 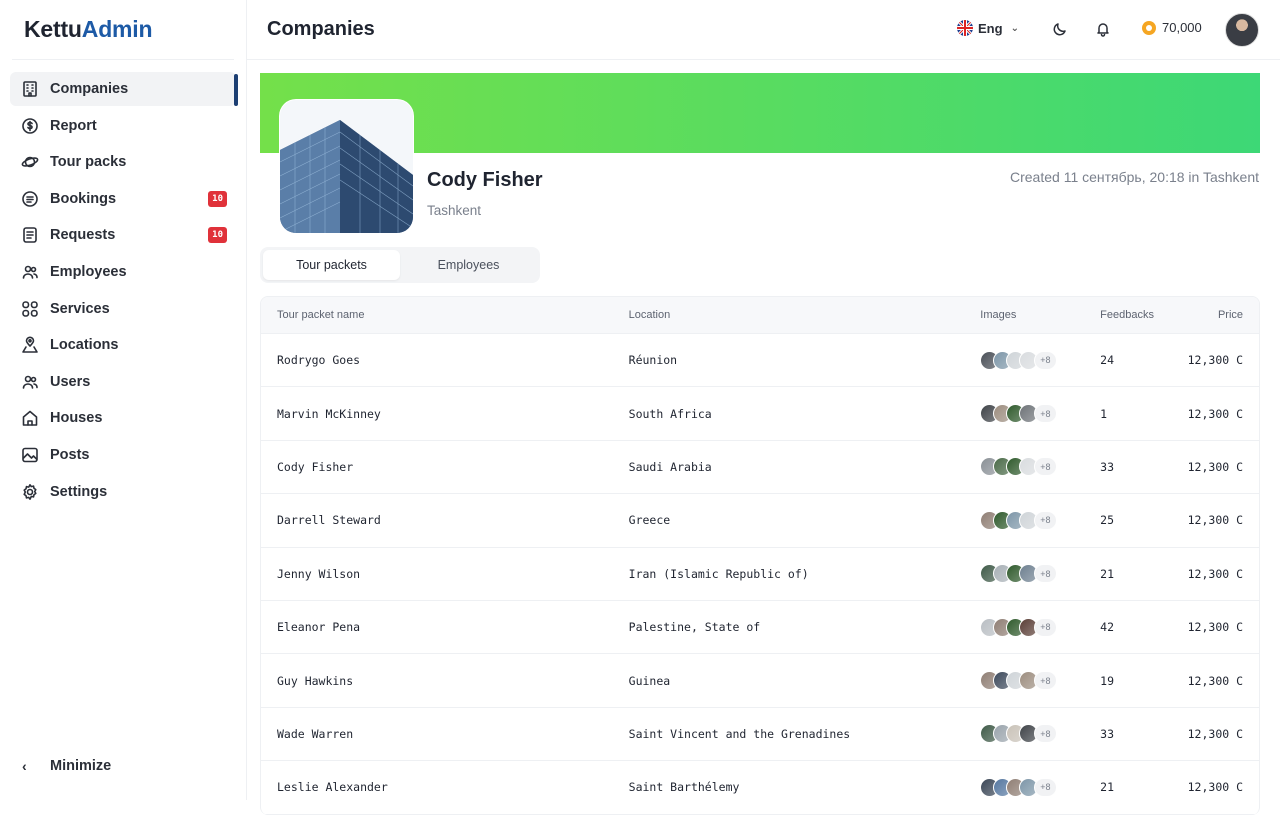 What do you see at coordinates (1149, 27) in the screenshot?
I see `coin-icon` at bounding box center [1149, 27].